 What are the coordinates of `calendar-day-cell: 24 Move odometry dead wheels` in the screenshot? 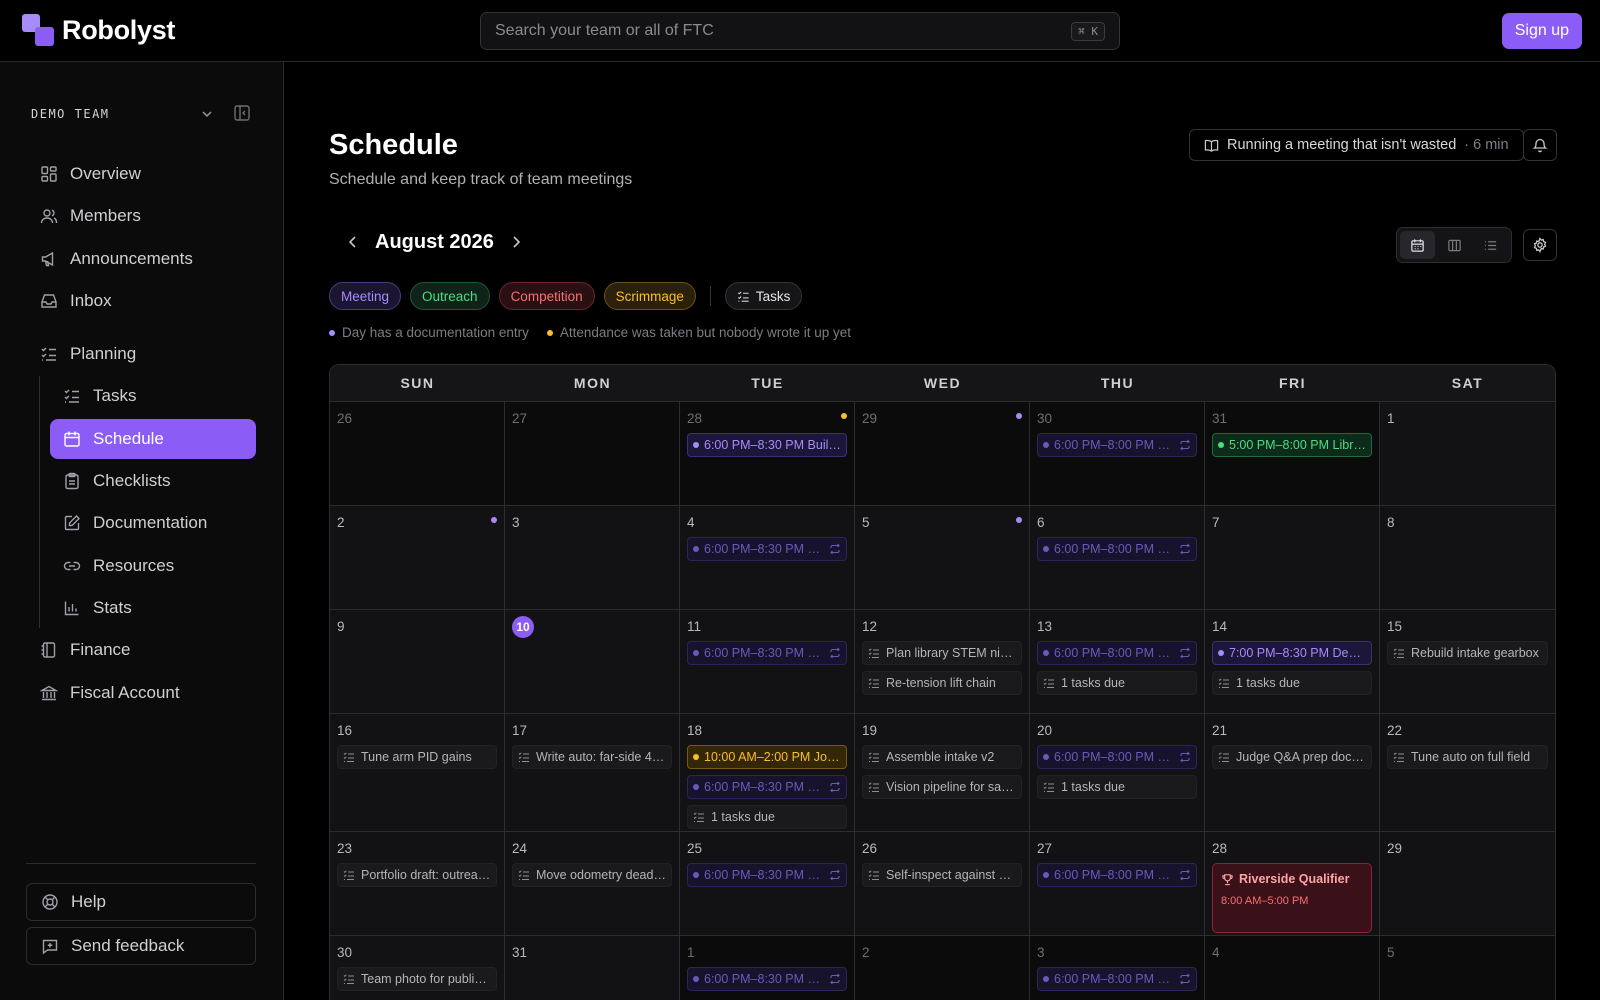 It's located at (592, 883).